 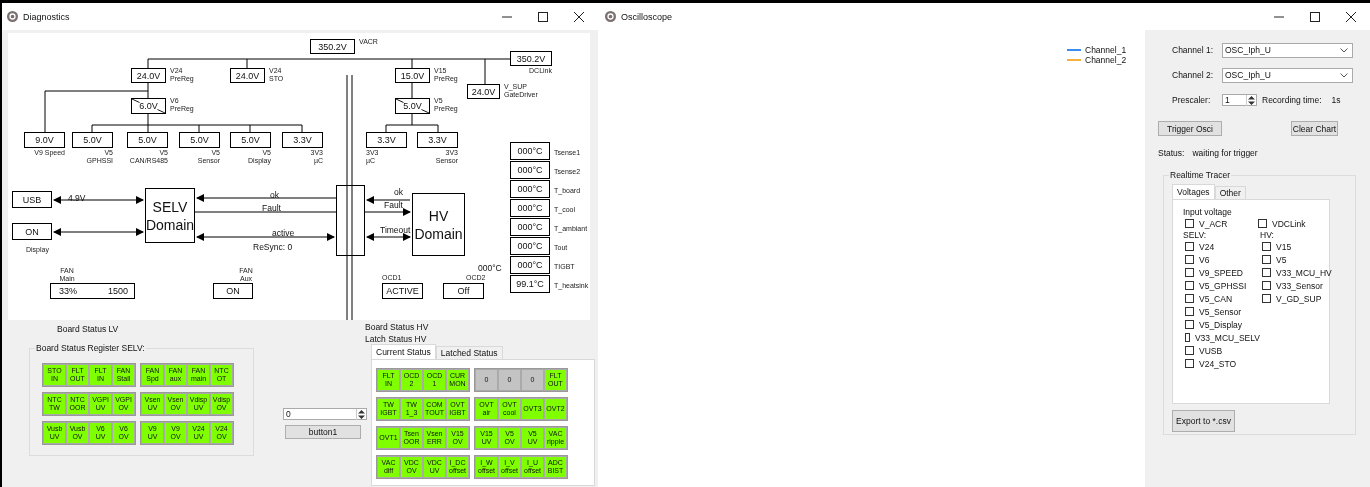 What do you see at coordinates (397, 327) in the screenshot?
I see `section-label: Board Status HV` at bounding box center [397, 327].